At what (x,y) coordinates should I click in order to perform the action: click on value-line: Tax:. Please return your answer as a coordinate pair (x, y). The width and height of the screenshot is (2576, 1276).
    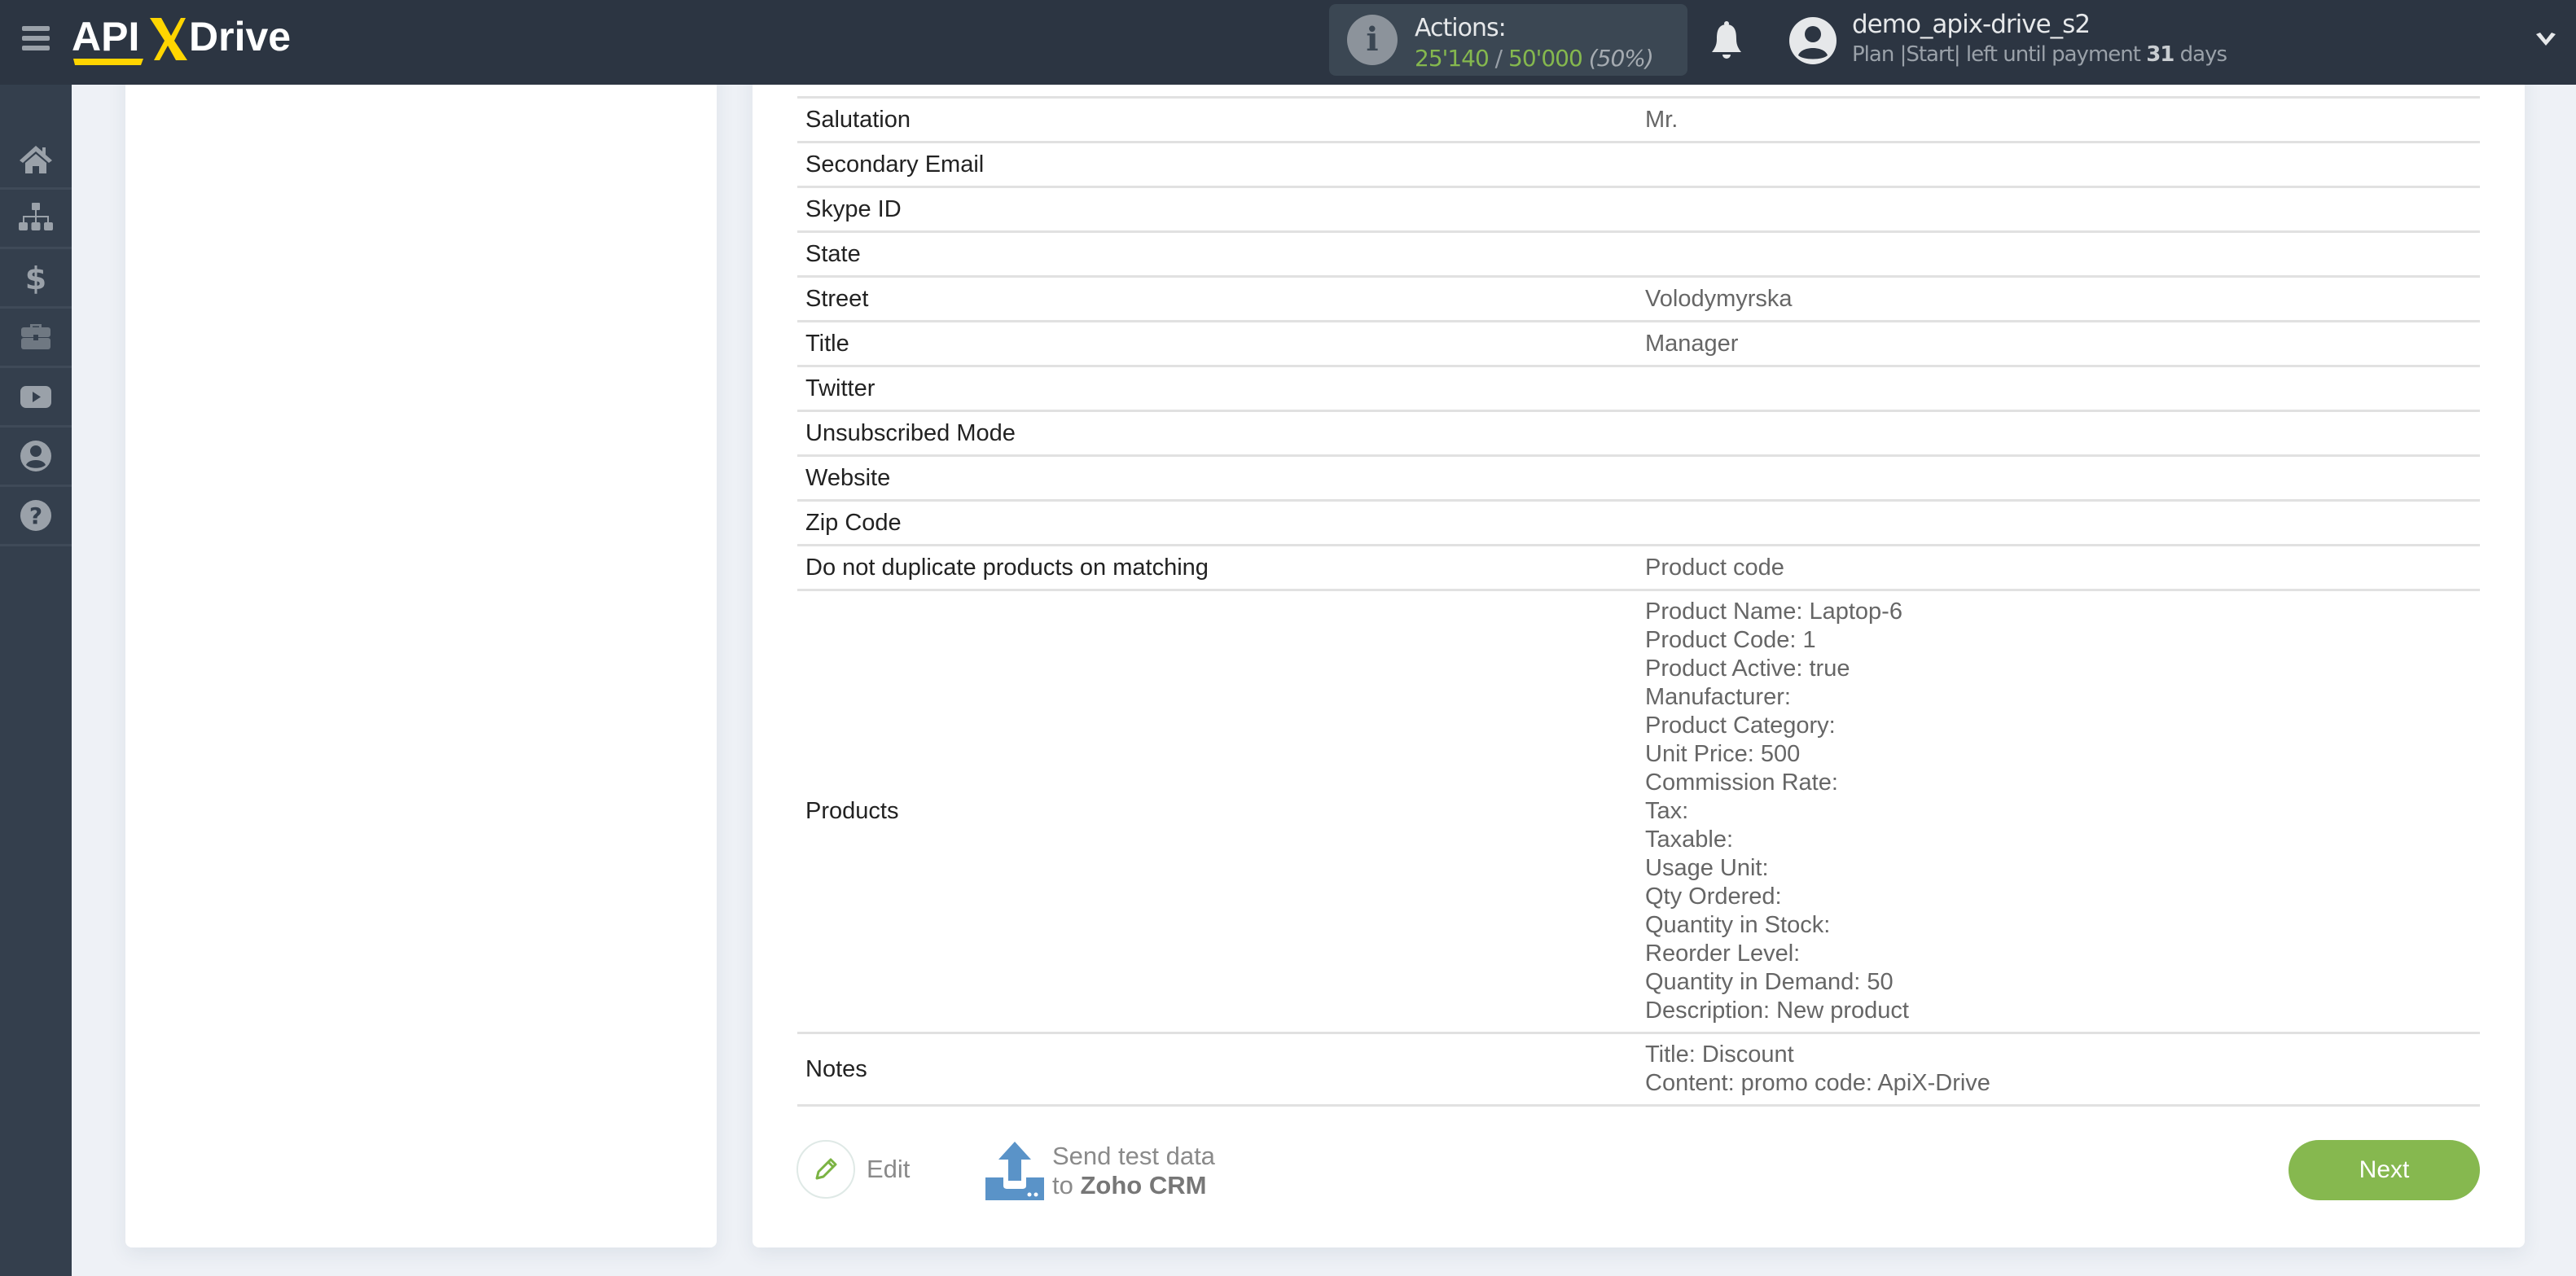
    Looking at the image, I should click on (1667, 811).